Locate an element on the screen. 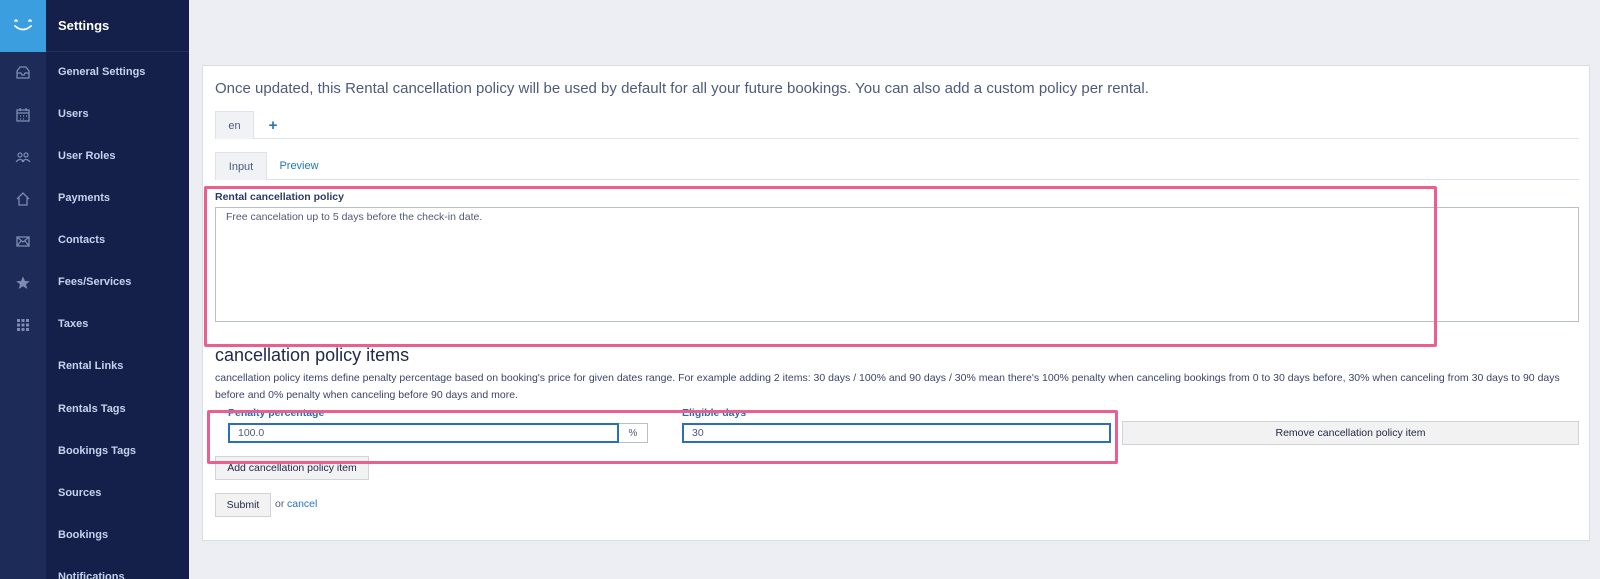  tab-preview: Preview is located at coordinates (299, 166).